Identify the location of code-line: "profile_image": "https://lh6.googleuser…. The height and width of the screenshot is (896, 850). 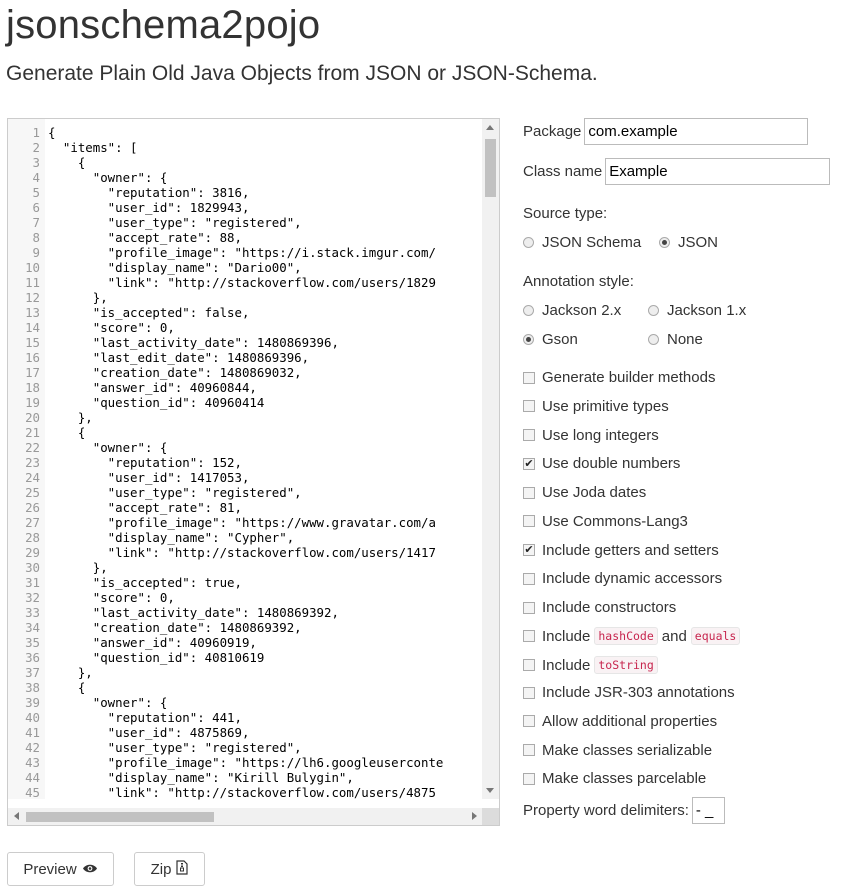
(246, 762).